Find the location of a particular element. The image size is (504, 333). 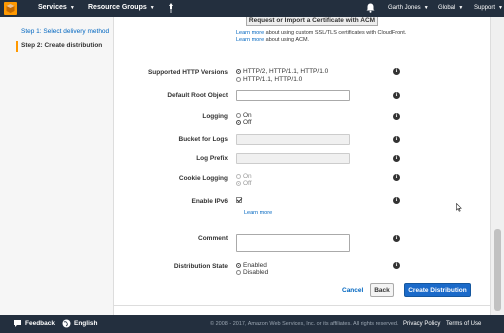

services-menu: Services ▼ is located at coordinates (56, 7).